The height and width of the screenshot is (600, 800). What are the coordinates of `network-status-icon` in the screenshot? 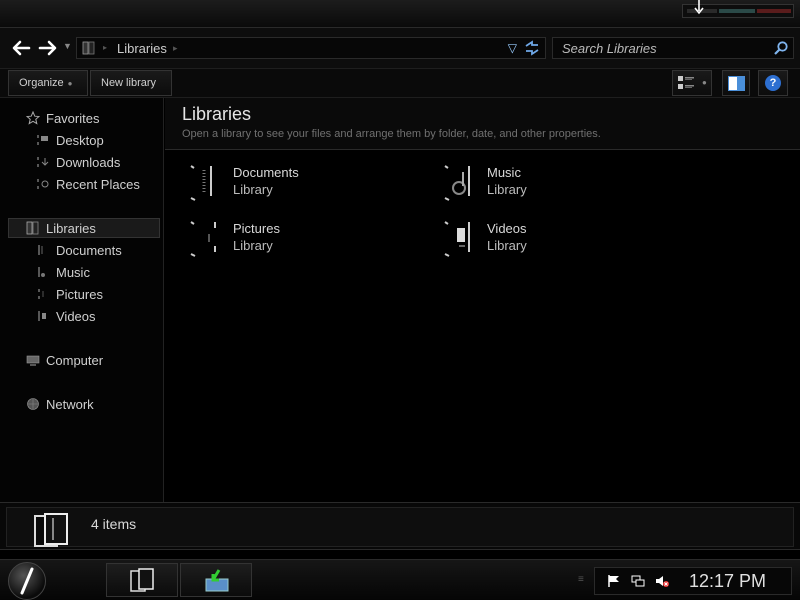 It's located at (638, 581).